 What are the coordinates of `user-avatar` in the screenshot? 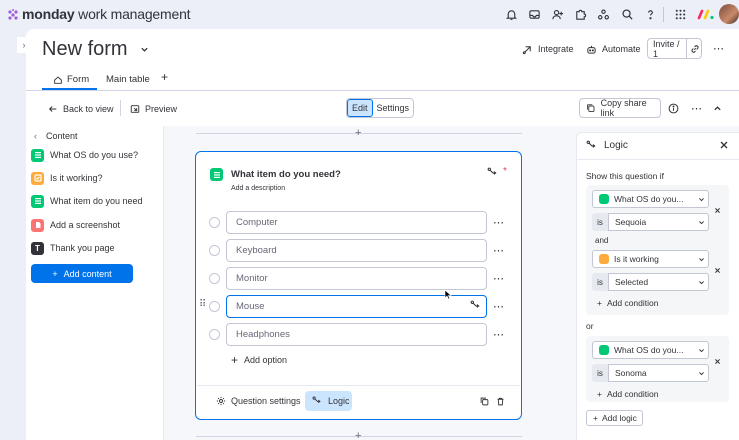 It's located at (729, 14).